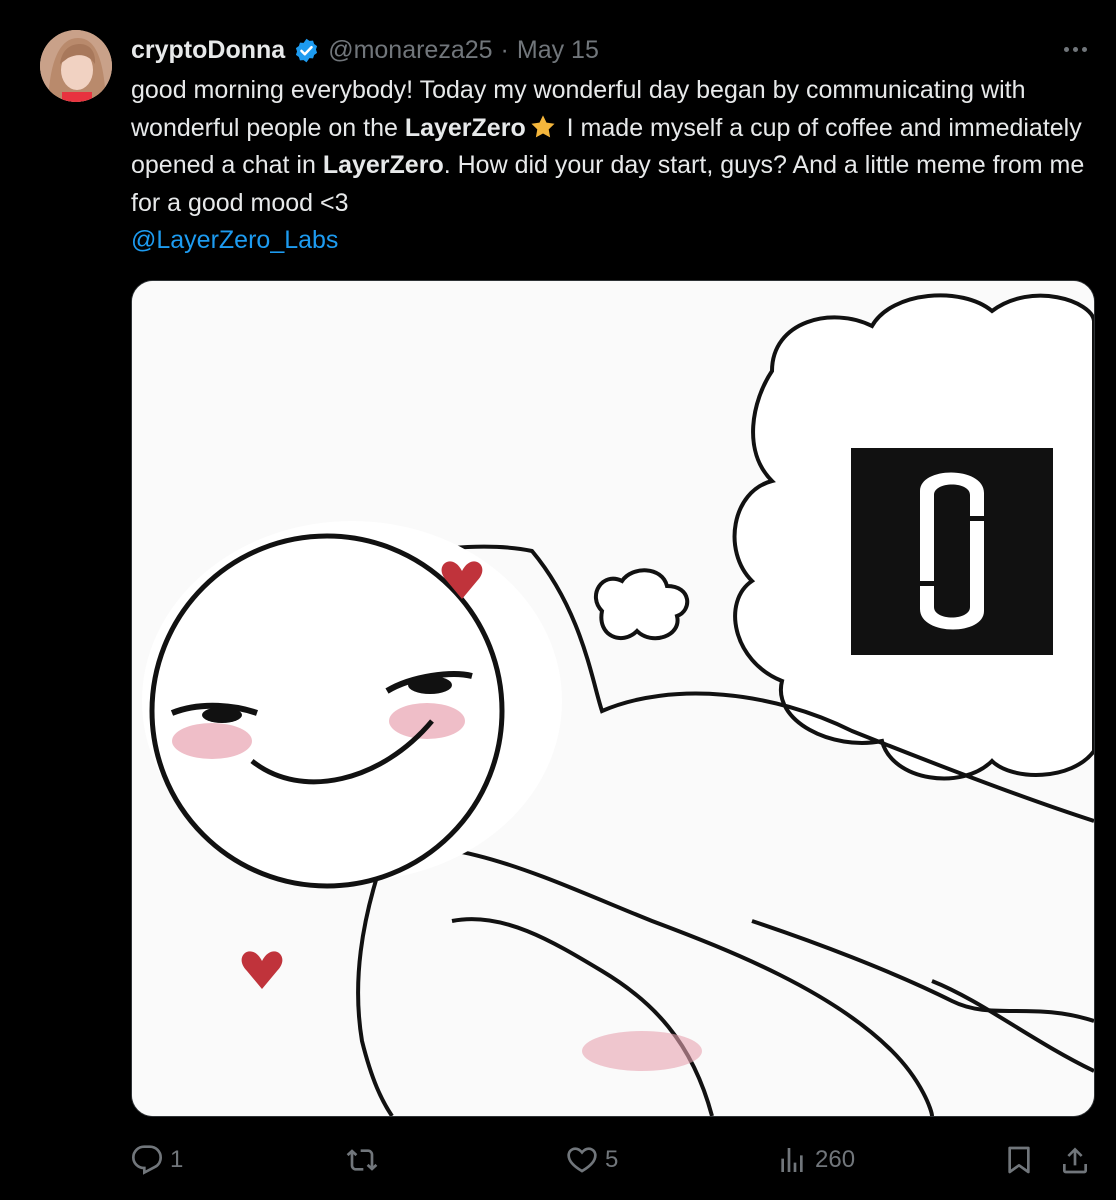 The image size is (1116, 1200). I want to click on share-icon, so click(1075, 1160).